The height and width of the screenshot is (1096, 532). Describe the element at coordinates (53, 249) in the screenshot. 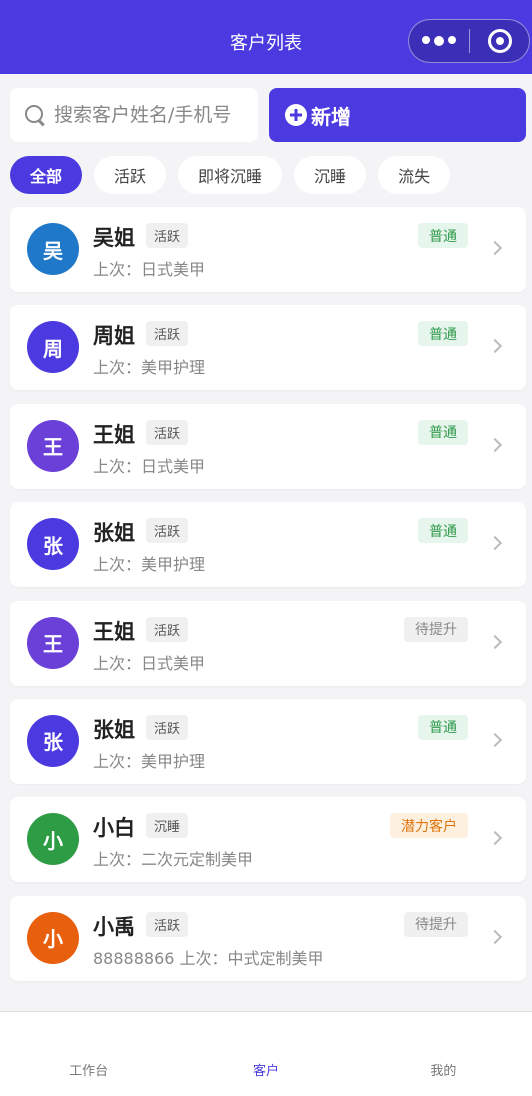

I see `avatar: 吴` at that location.